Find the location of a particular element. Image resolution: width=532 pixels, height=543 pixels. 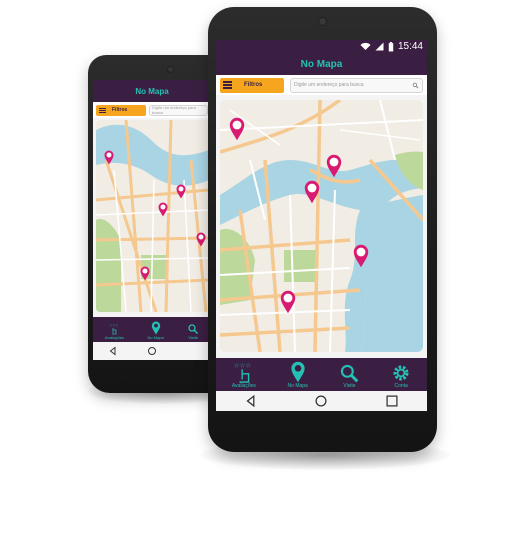

filter-label: Filtros is located at coordinates (253, 85).